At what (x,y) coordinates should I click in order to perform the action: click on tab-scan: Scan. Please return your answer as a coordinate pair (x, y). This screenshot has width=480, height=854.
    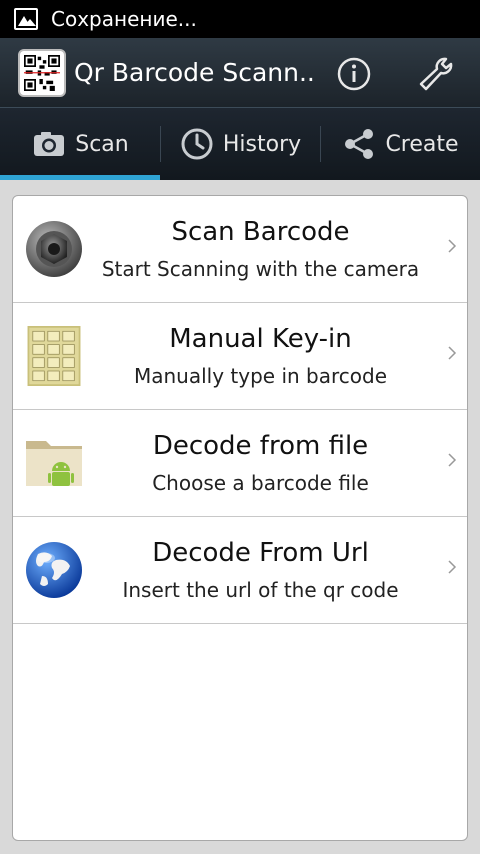
    Looking at the image, I should click on (80, 144).